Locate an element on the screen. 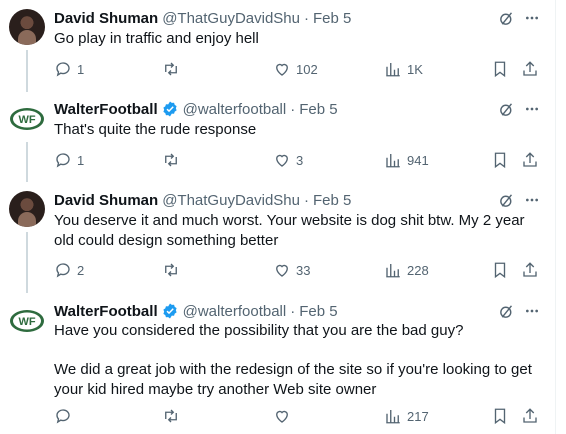 The width and height of the screenshot is (566, 434). views-button: 217 is located at coordinates (406, 416).